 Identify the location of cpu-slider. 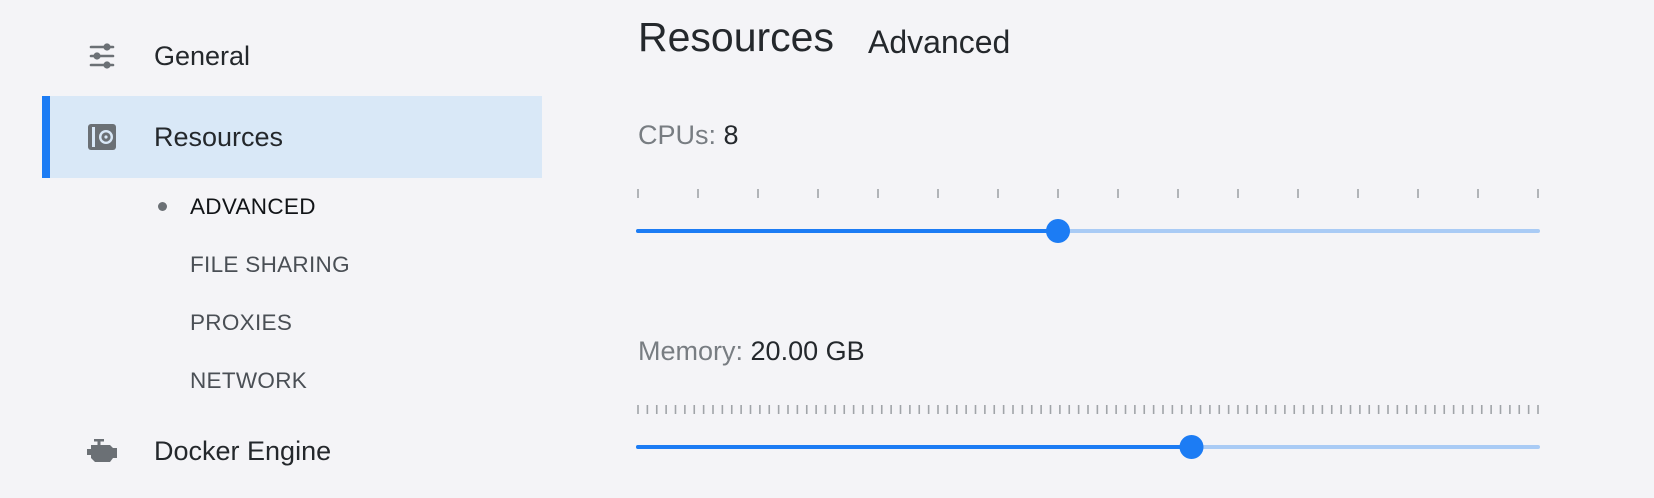
(1088, 216).